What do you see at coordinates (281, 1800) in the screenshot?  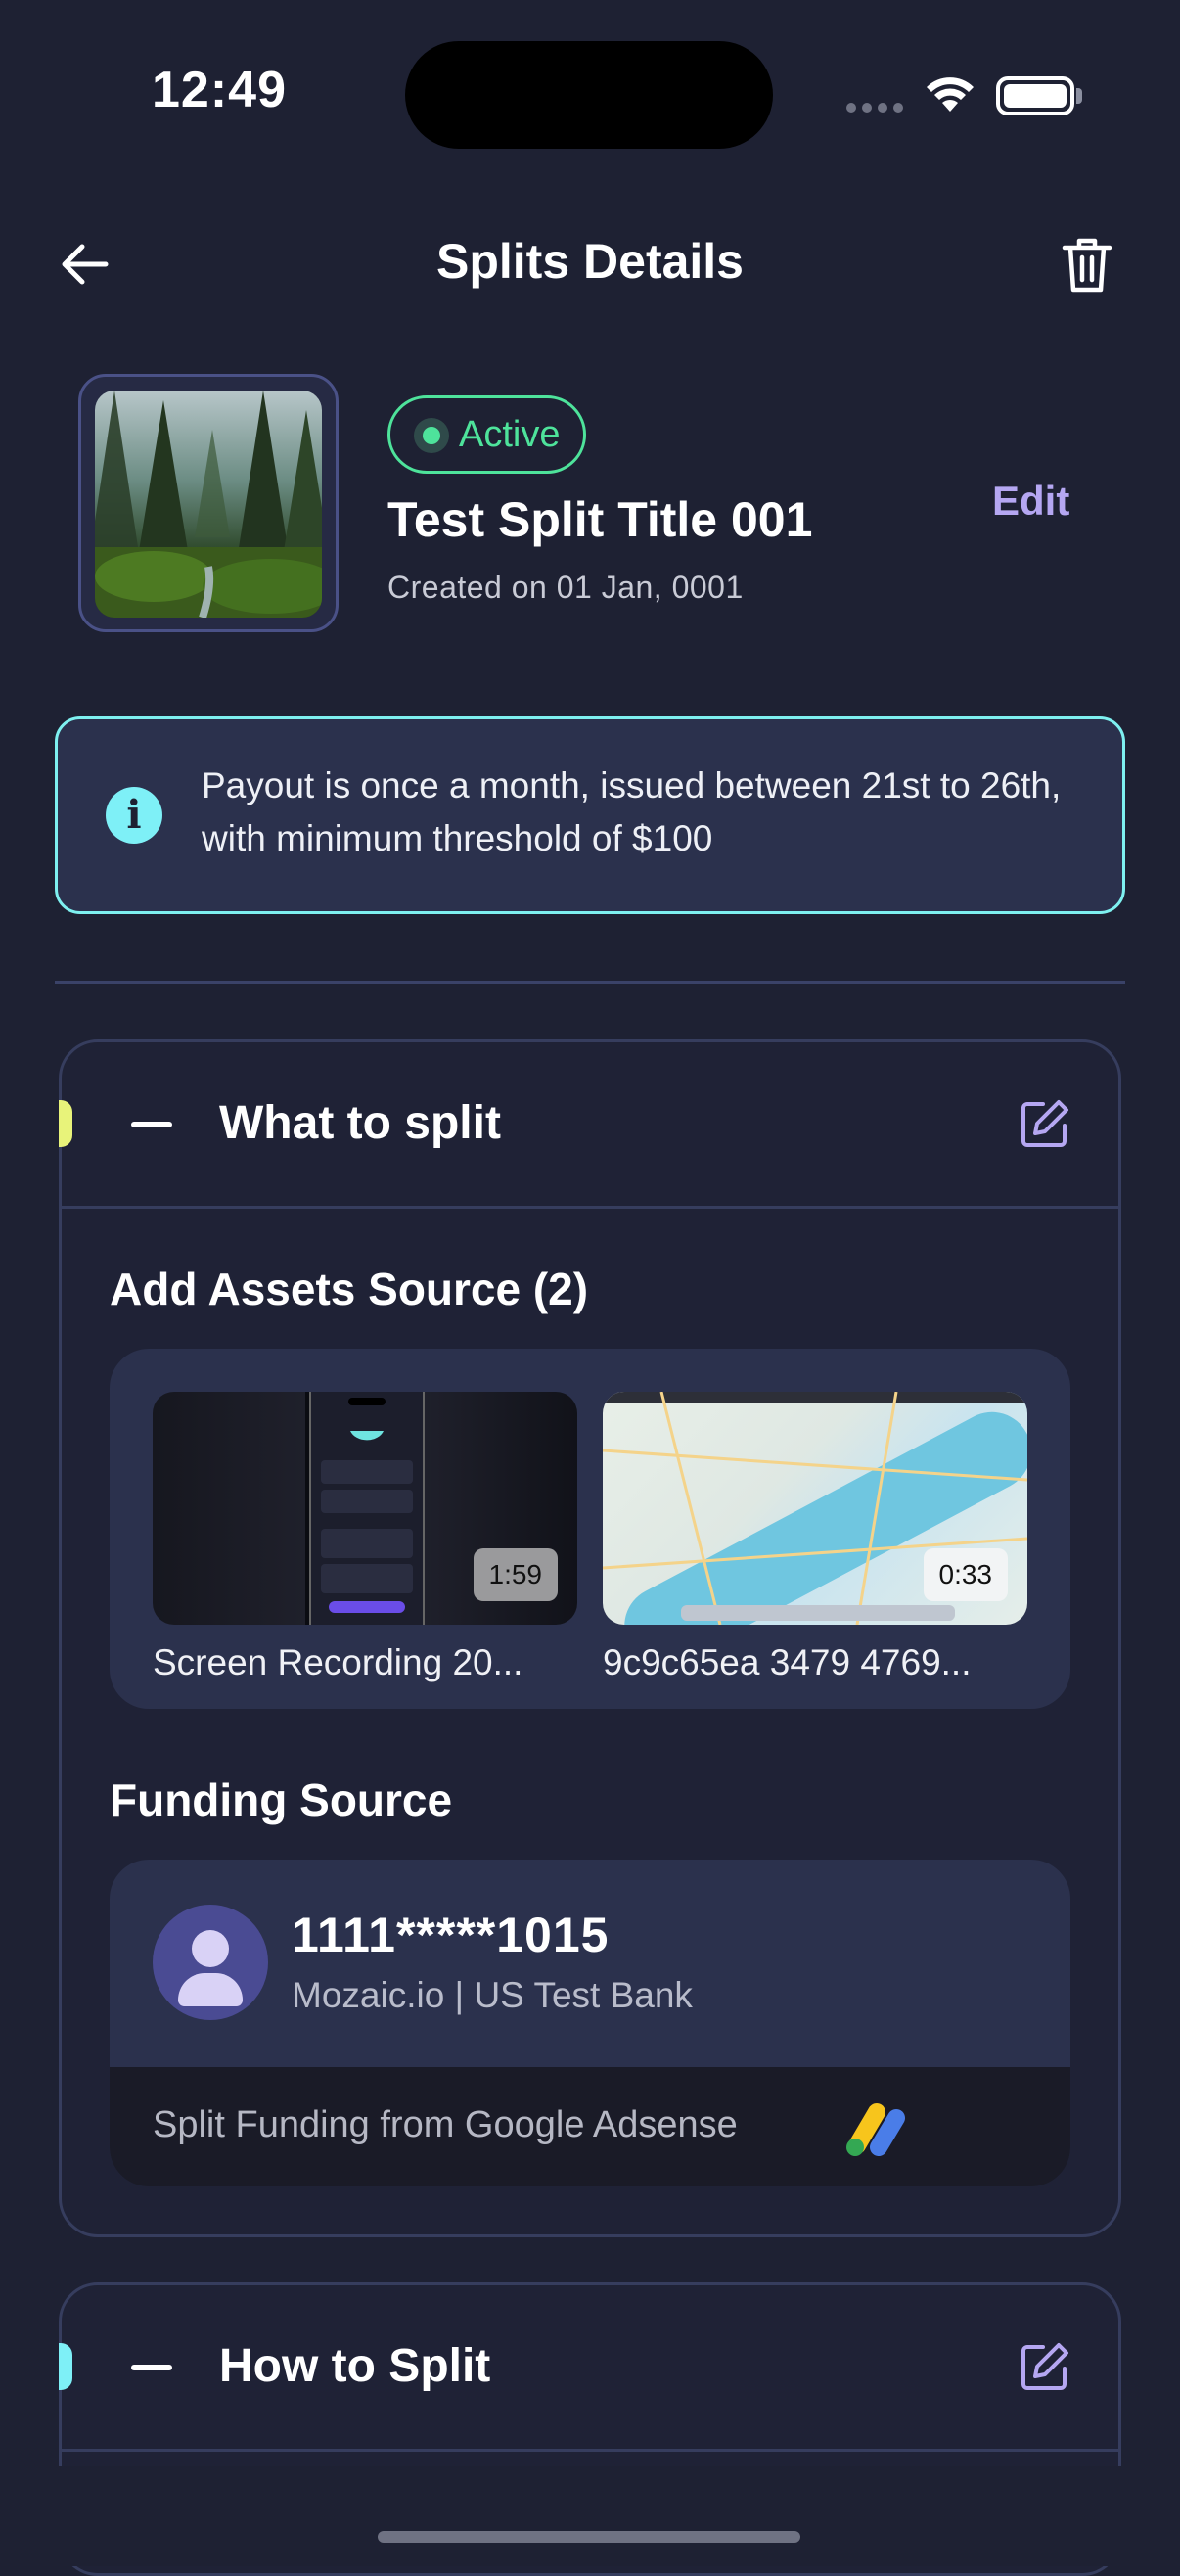 I see `funding-title: Funding Source` at bounding box center [281, 1800].